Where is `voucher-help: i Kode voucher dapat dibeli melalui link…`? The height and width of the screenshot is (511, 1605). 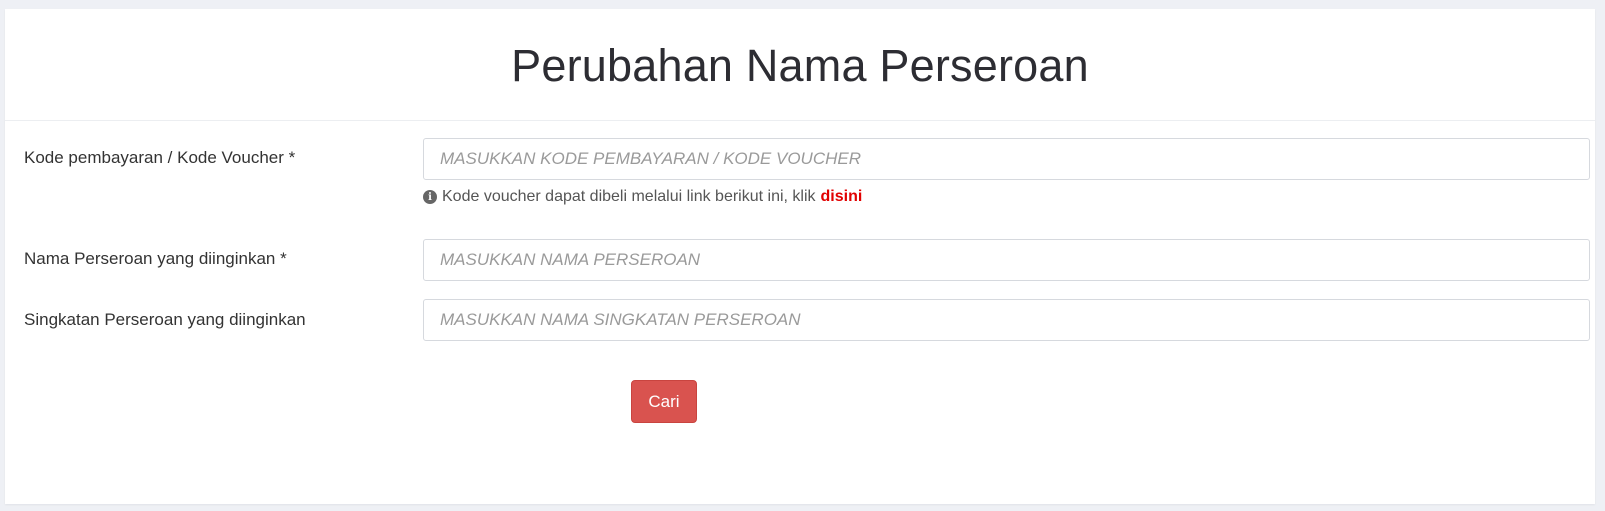
voucher-help: i Kode voucher dapat dibeli melalui link… is located at coordinates (642, 197).